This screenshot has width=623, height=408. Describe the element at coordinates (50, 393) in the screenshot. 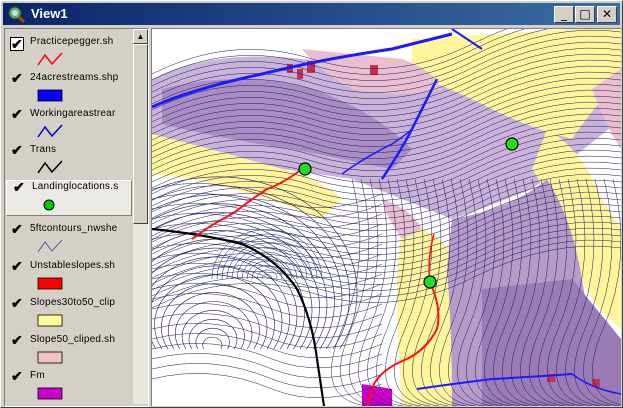

I see `purple-fill-legend-icon` at that location.